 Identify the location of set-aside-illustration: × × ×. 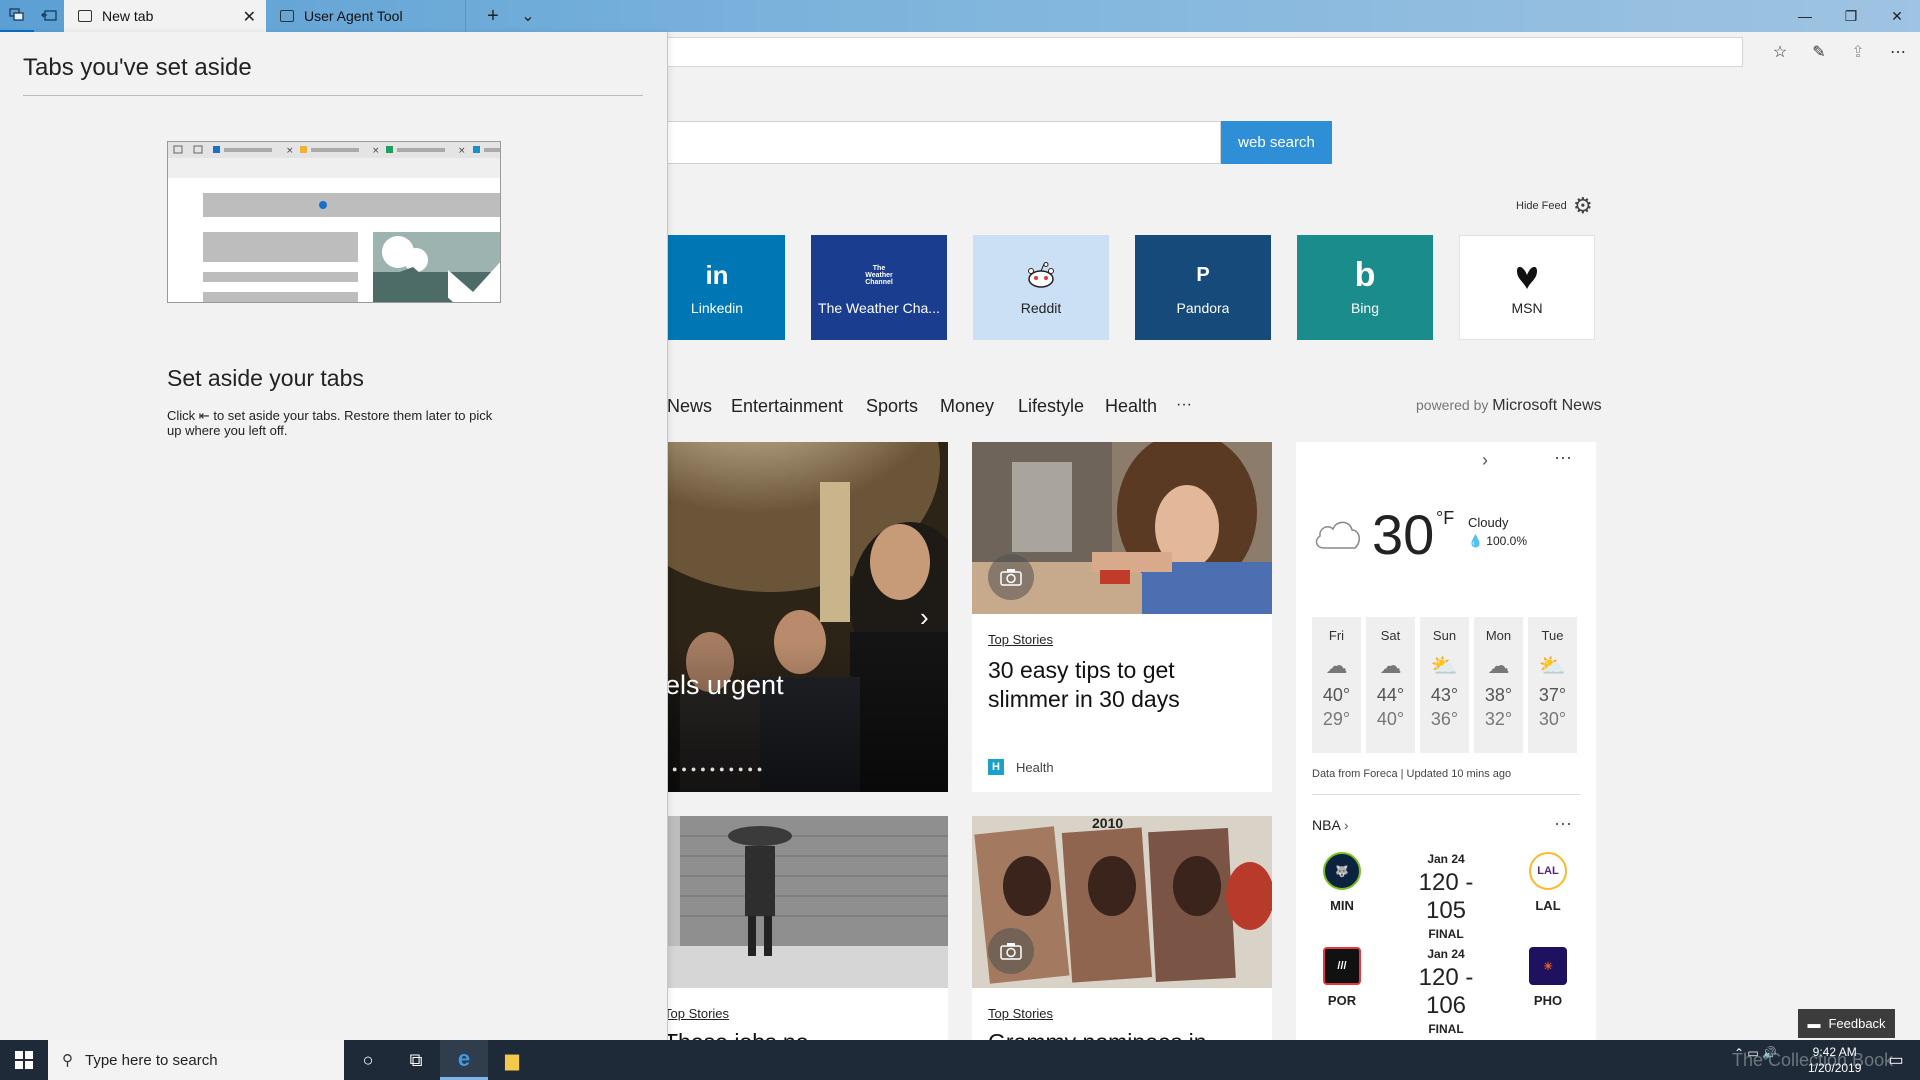
(334, 222).